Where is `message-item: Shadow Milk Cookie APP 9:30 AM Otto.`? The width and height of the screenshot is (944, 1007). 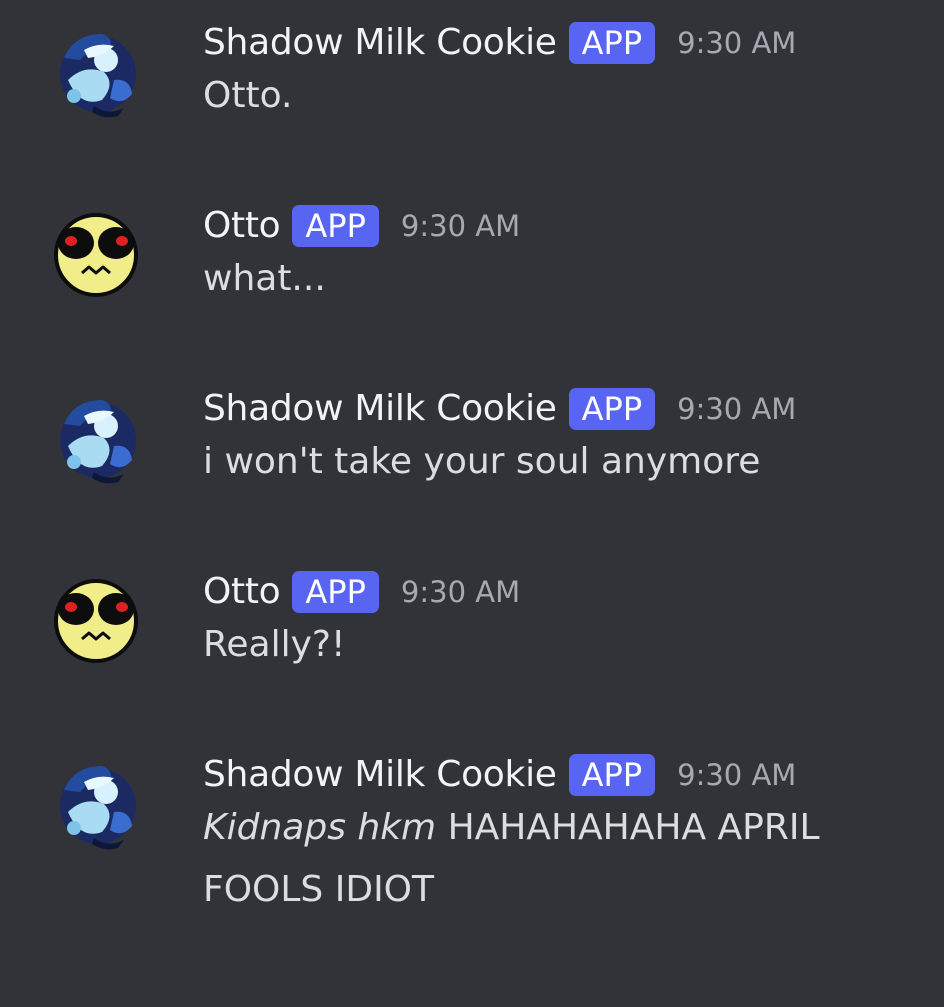 message-item: Shadow Milk Cookie APP 9:30 AM Otto. is located at coordinates (472, 90).